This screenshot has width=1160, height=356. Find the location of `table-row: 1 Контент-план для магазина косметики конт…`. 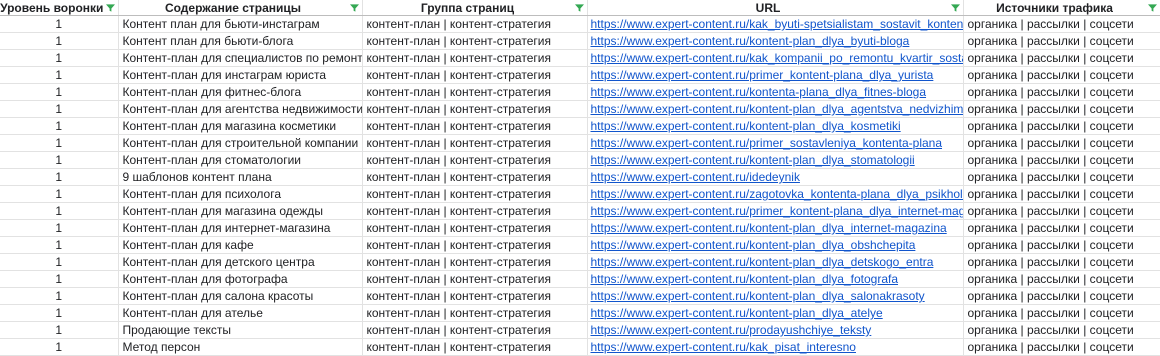

table-row: 1 Контент-план для магазина косметики конт… is located at coordinates (580, 126).